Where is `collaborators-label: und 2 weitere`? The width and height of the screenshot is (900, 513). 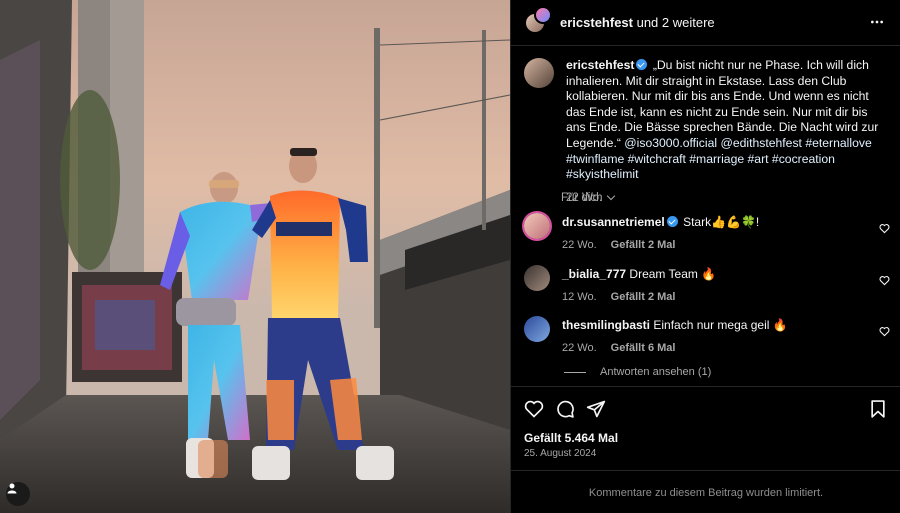
collaborators-label: und 2 weitere is located at coordinates (674, 22).